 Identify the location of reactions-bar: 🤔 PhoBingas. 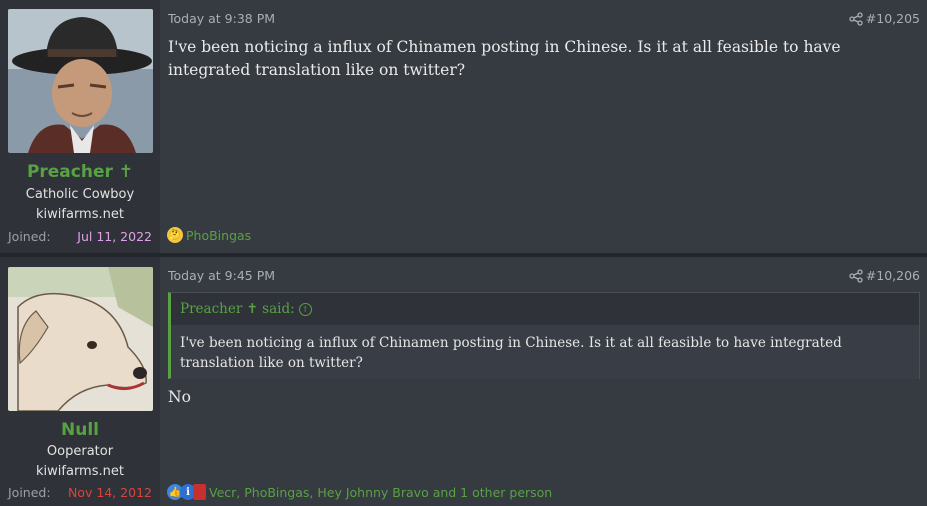
(209, 235).